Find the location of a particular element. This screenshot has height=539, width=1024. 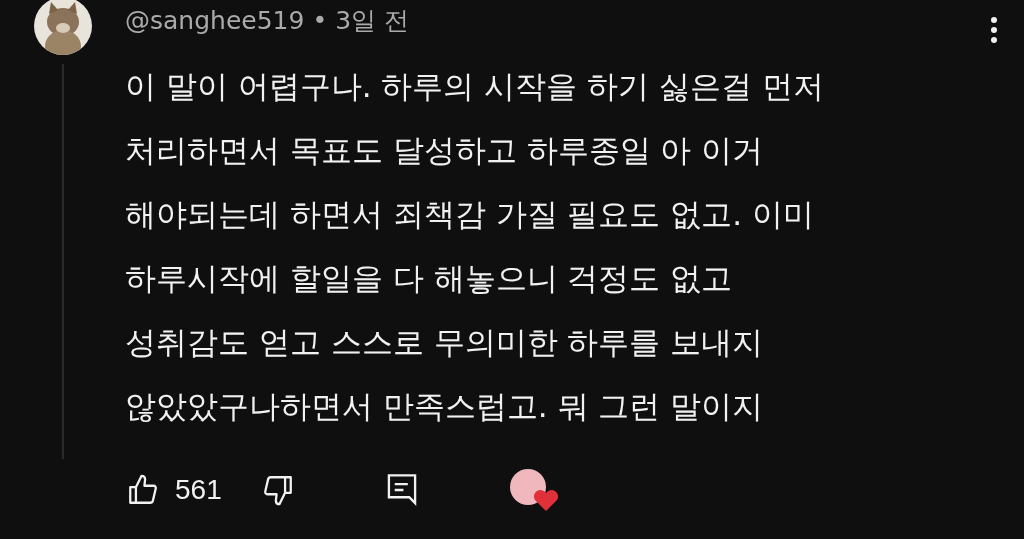

author-name: @sanghee519 is located at coordinates (215, 20).